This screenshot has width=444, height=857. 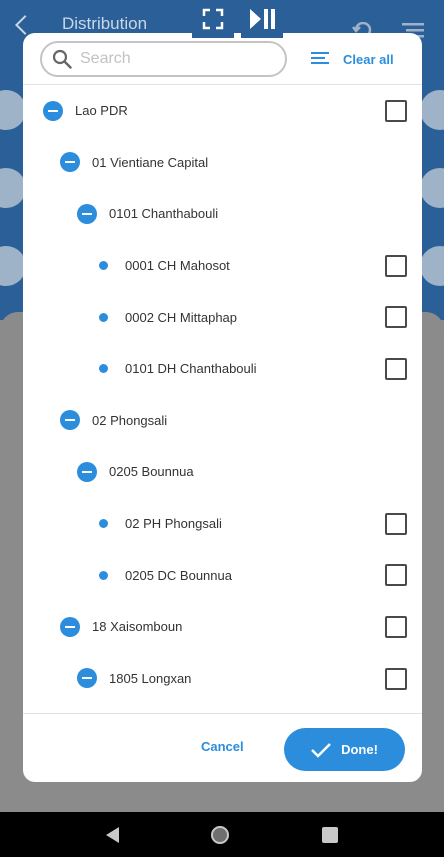 I want to click on tree-node: Lao PDR, so click(x=222, y=111).